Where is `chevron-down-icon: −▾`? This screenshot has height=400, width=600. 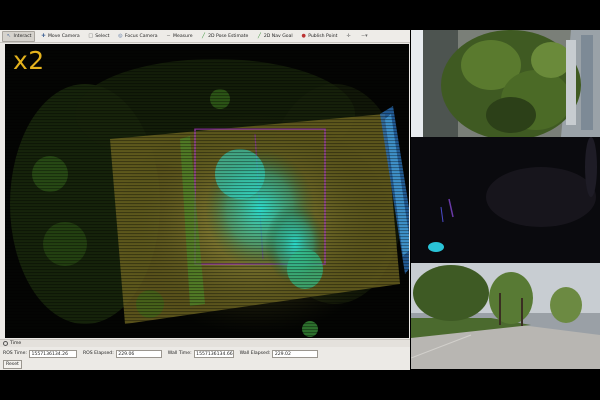
chevron-down-icon: −▾ is located at coordinates (364, 36).